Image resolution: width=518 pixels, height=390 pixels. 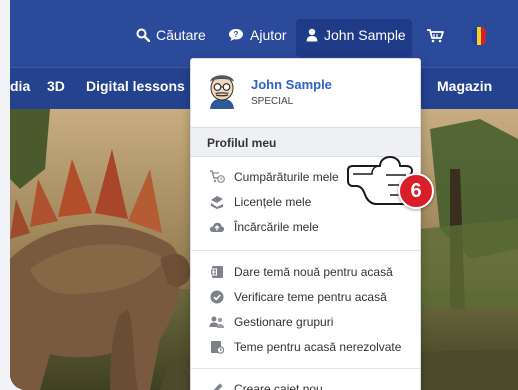 I want to click on check-circle-icon, so click(x=217, y=297).